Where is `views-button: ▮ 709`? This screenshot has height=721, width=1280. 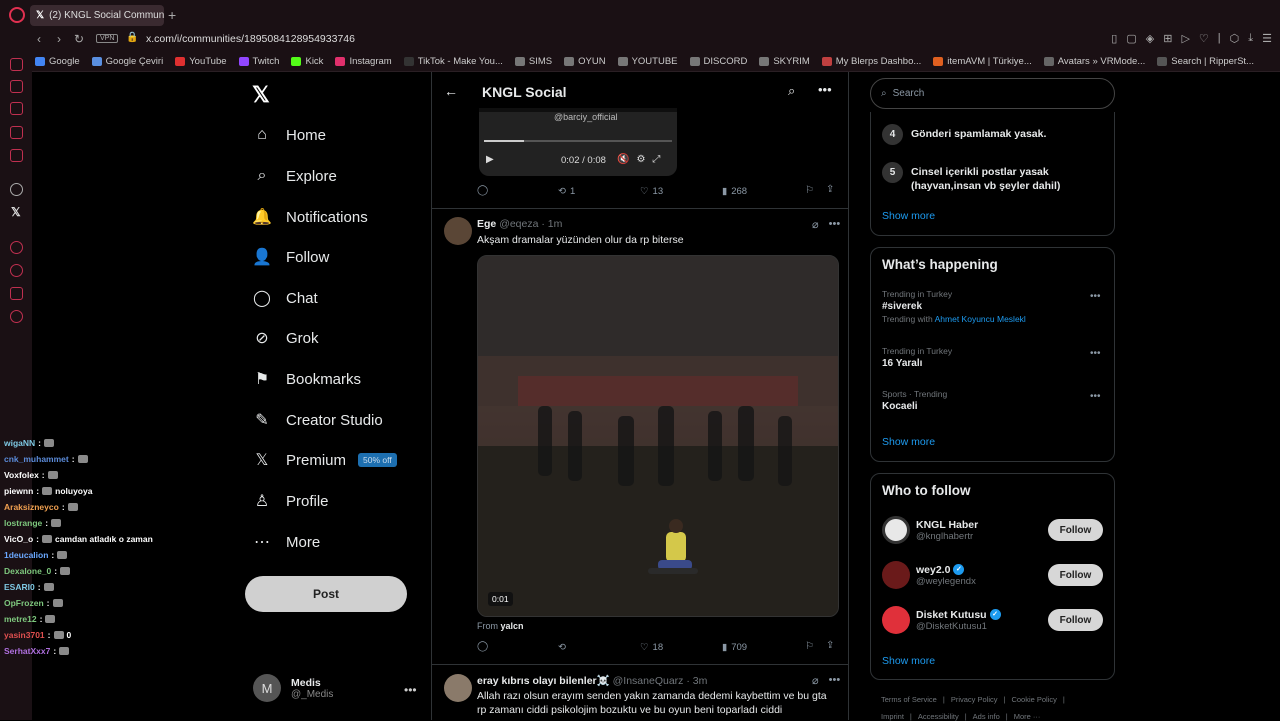 views-button: ▮ 709 is located at coordinates (734, 647).